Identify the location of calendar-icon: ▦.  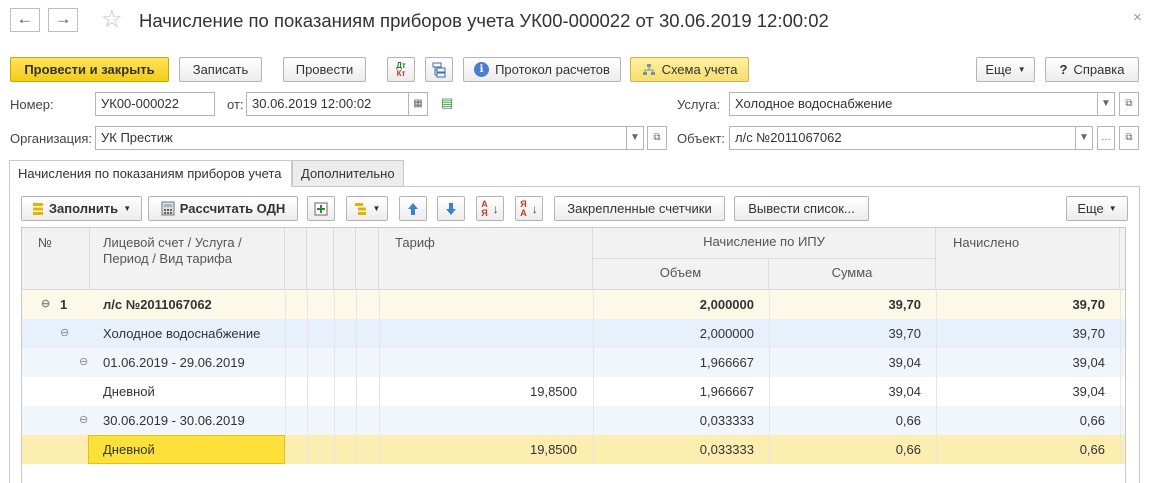
(418, 104).